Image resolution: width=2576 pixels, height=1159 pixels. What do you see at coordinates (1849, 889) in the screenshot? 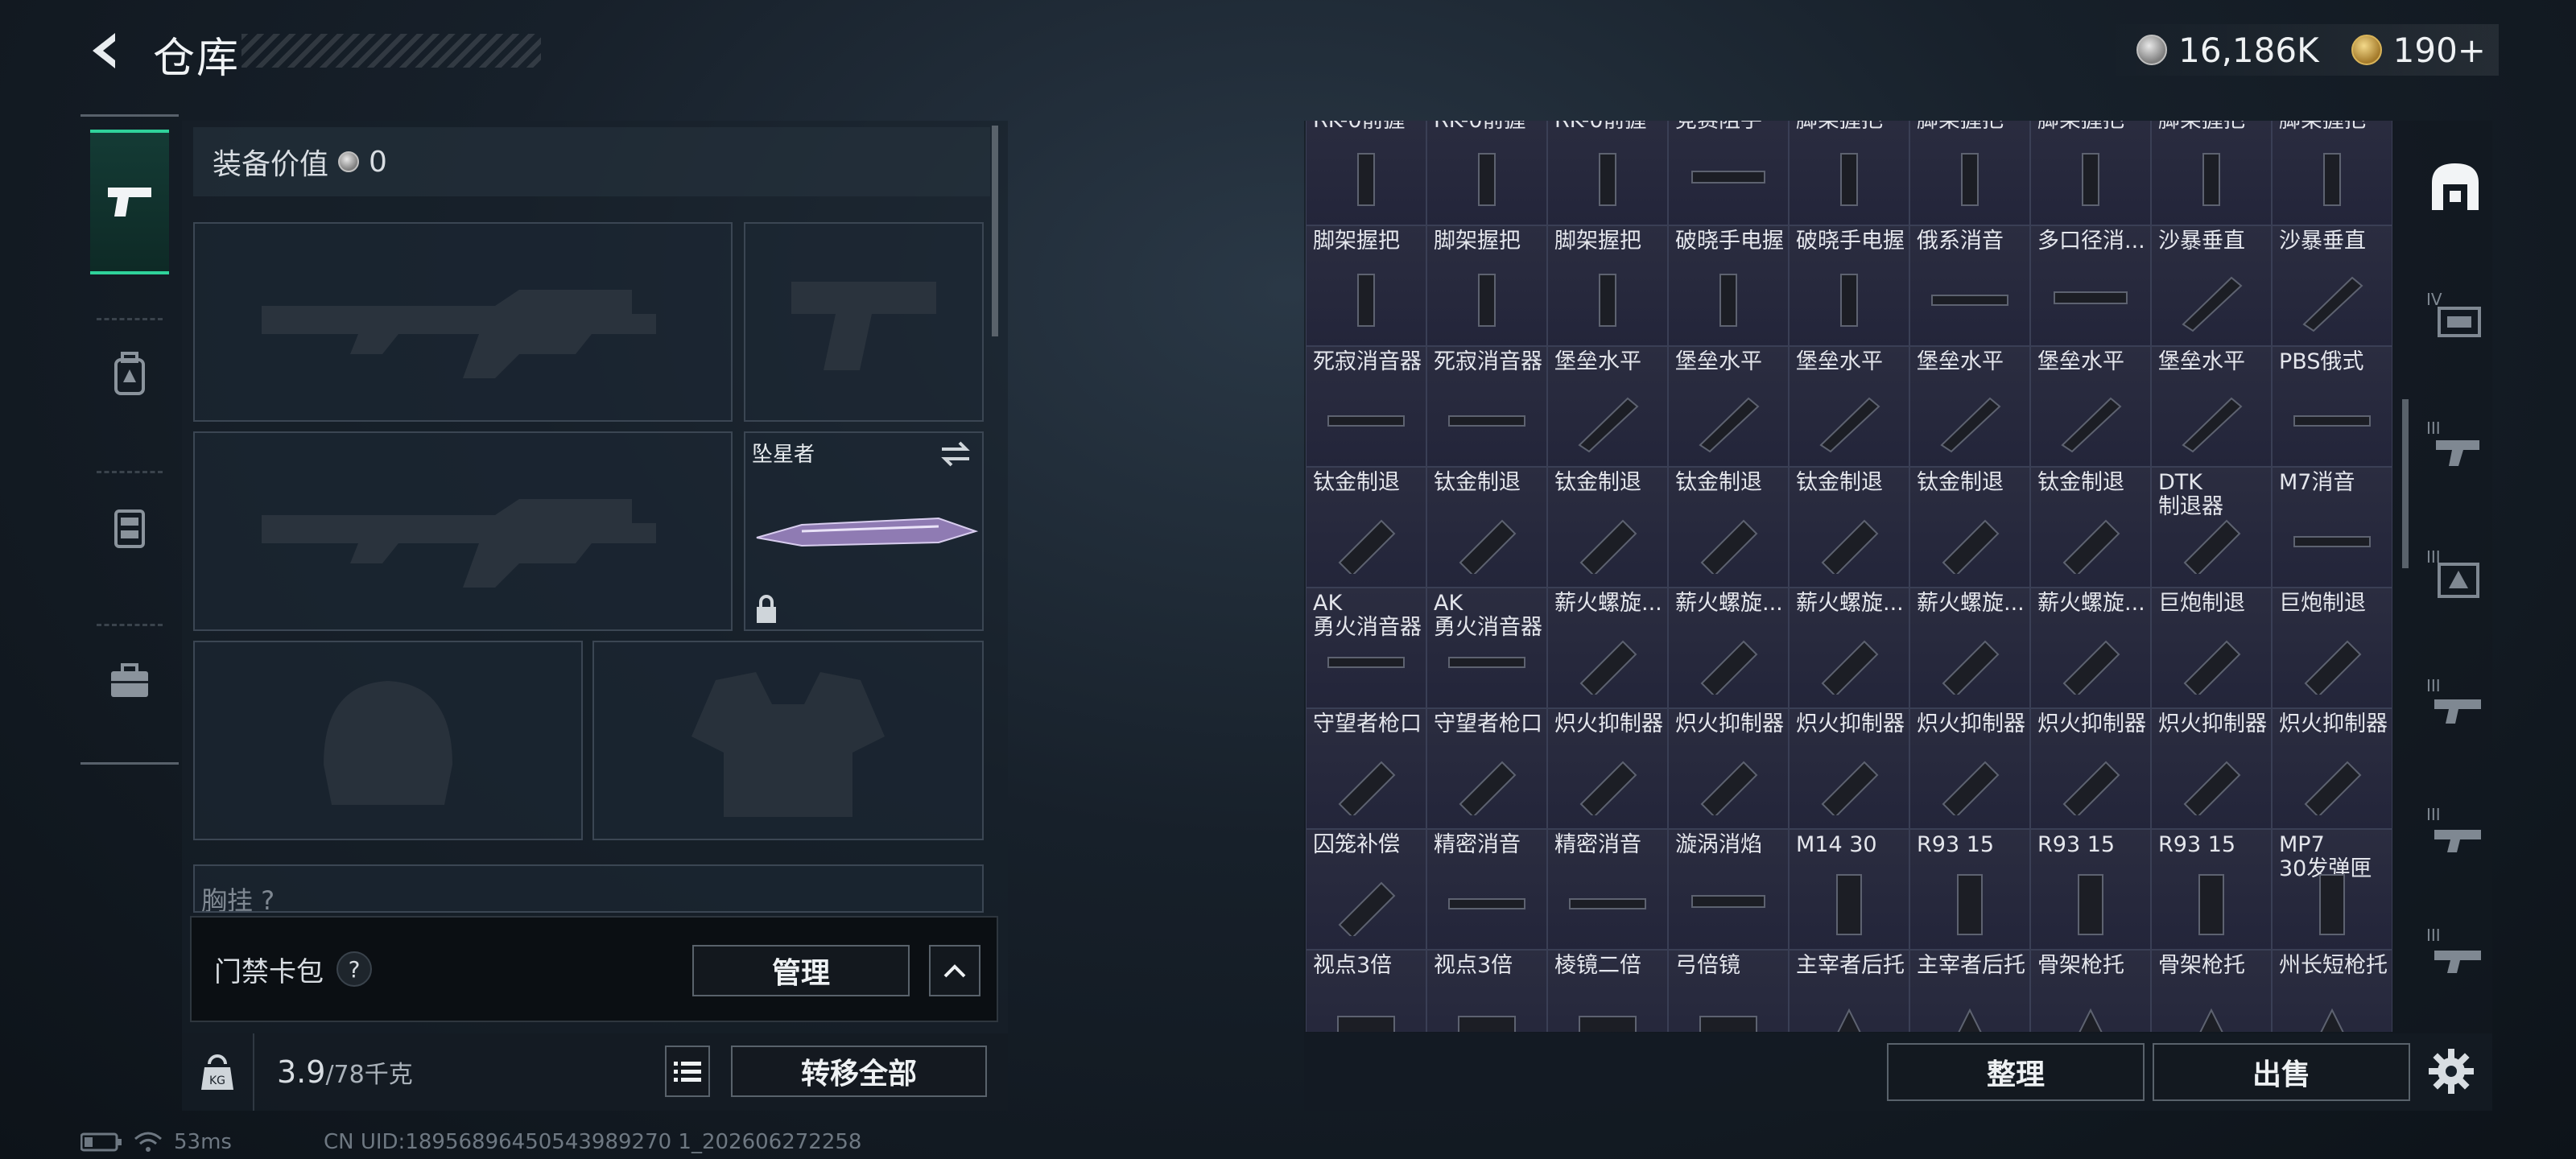
I see `inventory-item-cell: M14 30` at bounding box center [1849, 889].